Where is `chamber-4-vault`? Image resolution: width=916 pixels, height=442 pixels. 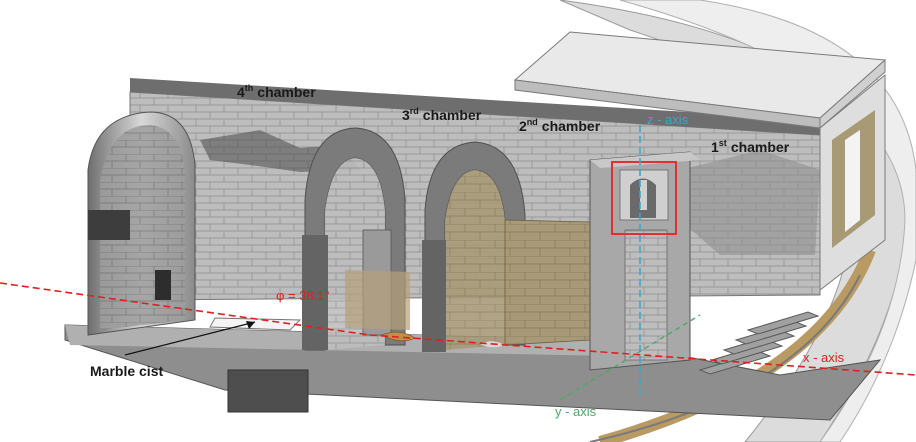
chamber-4-vault is located at coordinates (141, 223).